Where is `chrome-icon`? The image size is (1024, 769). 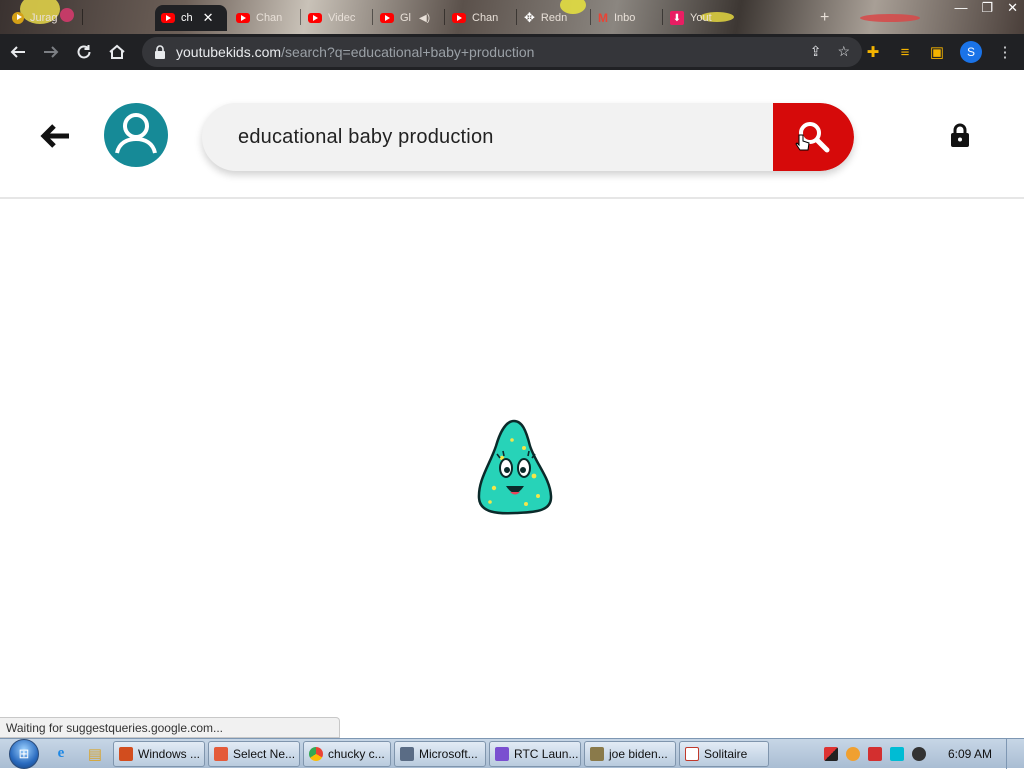
chrome-icon is located at coordinates (316, 753).